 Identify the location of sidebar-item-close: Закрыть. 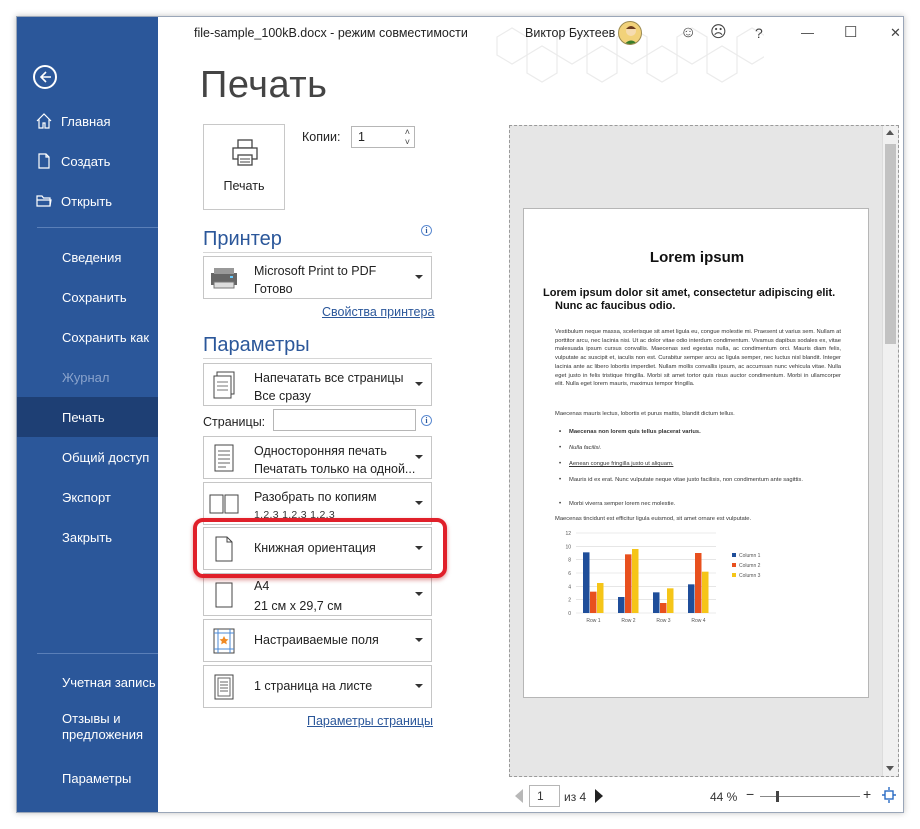
(87, 537).